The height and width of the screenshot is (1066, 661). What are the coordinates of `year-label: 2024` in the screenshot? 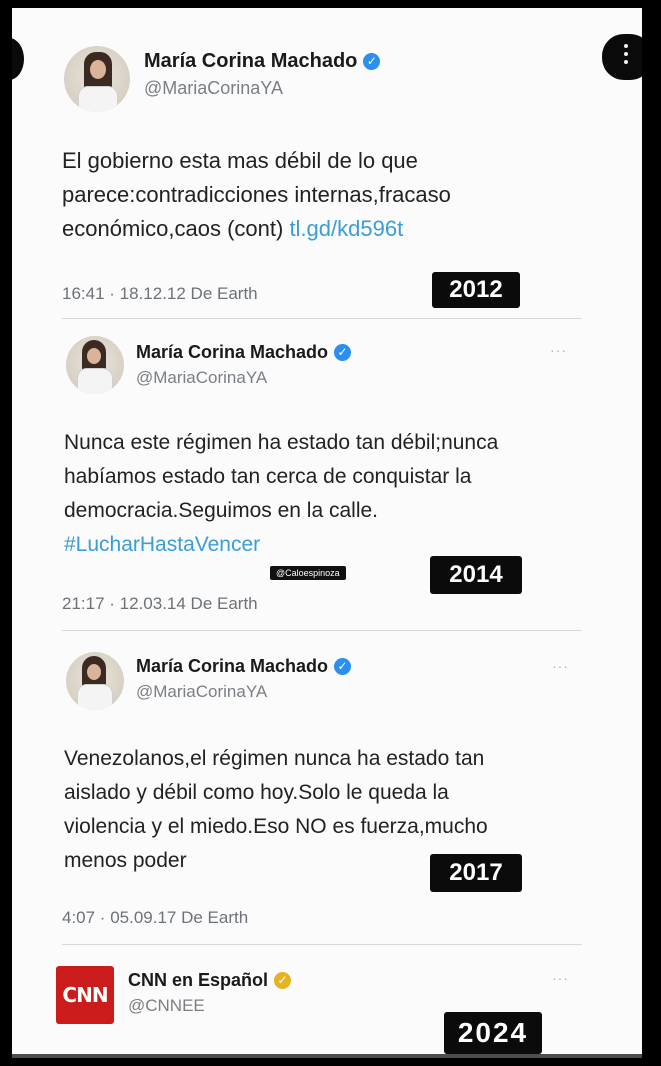 It's located at (493, 1033).